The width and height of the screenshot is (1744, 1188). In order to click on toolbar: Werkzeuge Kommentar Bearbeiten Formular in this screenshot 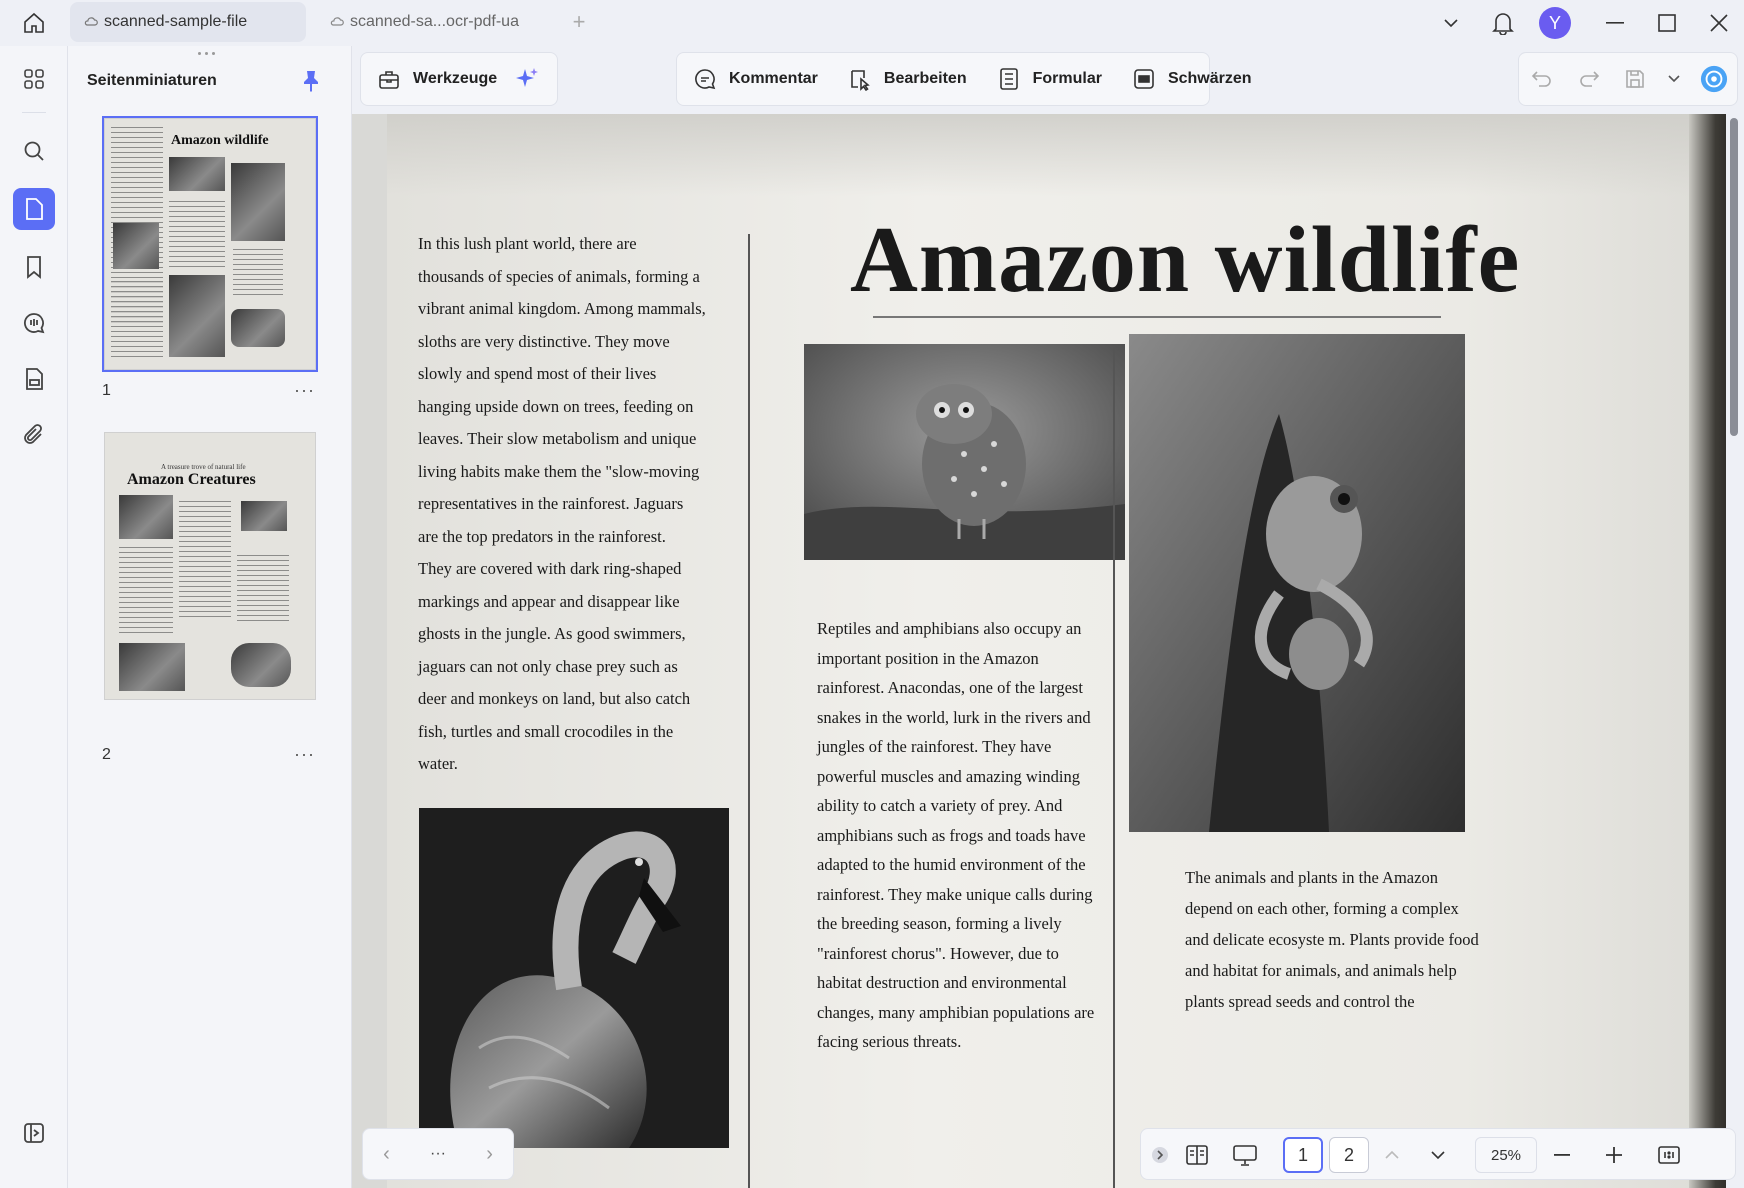, I will do `click(1048, 80)`.